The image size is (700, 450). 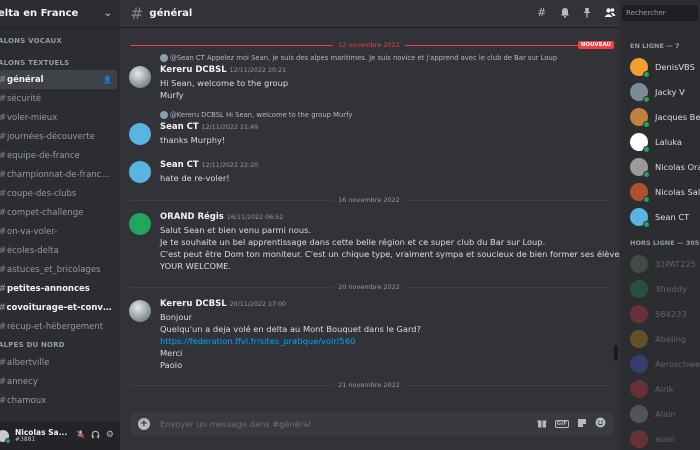 What do you see at coordinates (660, 216) in the screenshot?
I see `member-item: Sean CT` at bounding box center [660, 216].